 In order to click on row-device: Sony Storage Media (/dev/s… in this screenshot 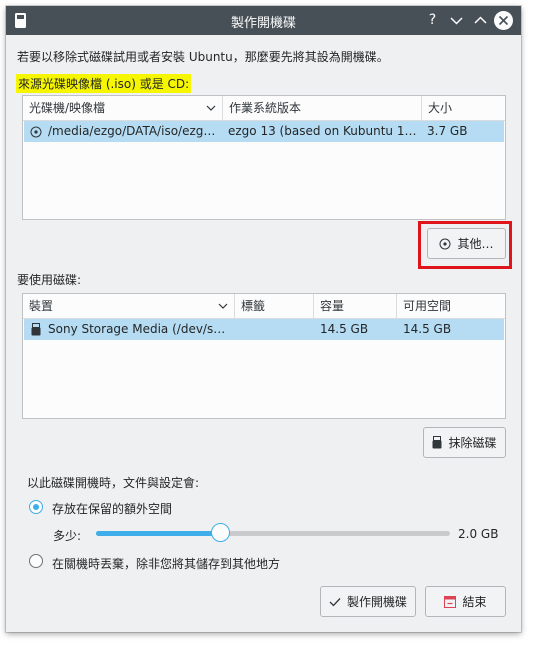, I will do `click(137, 329)`.